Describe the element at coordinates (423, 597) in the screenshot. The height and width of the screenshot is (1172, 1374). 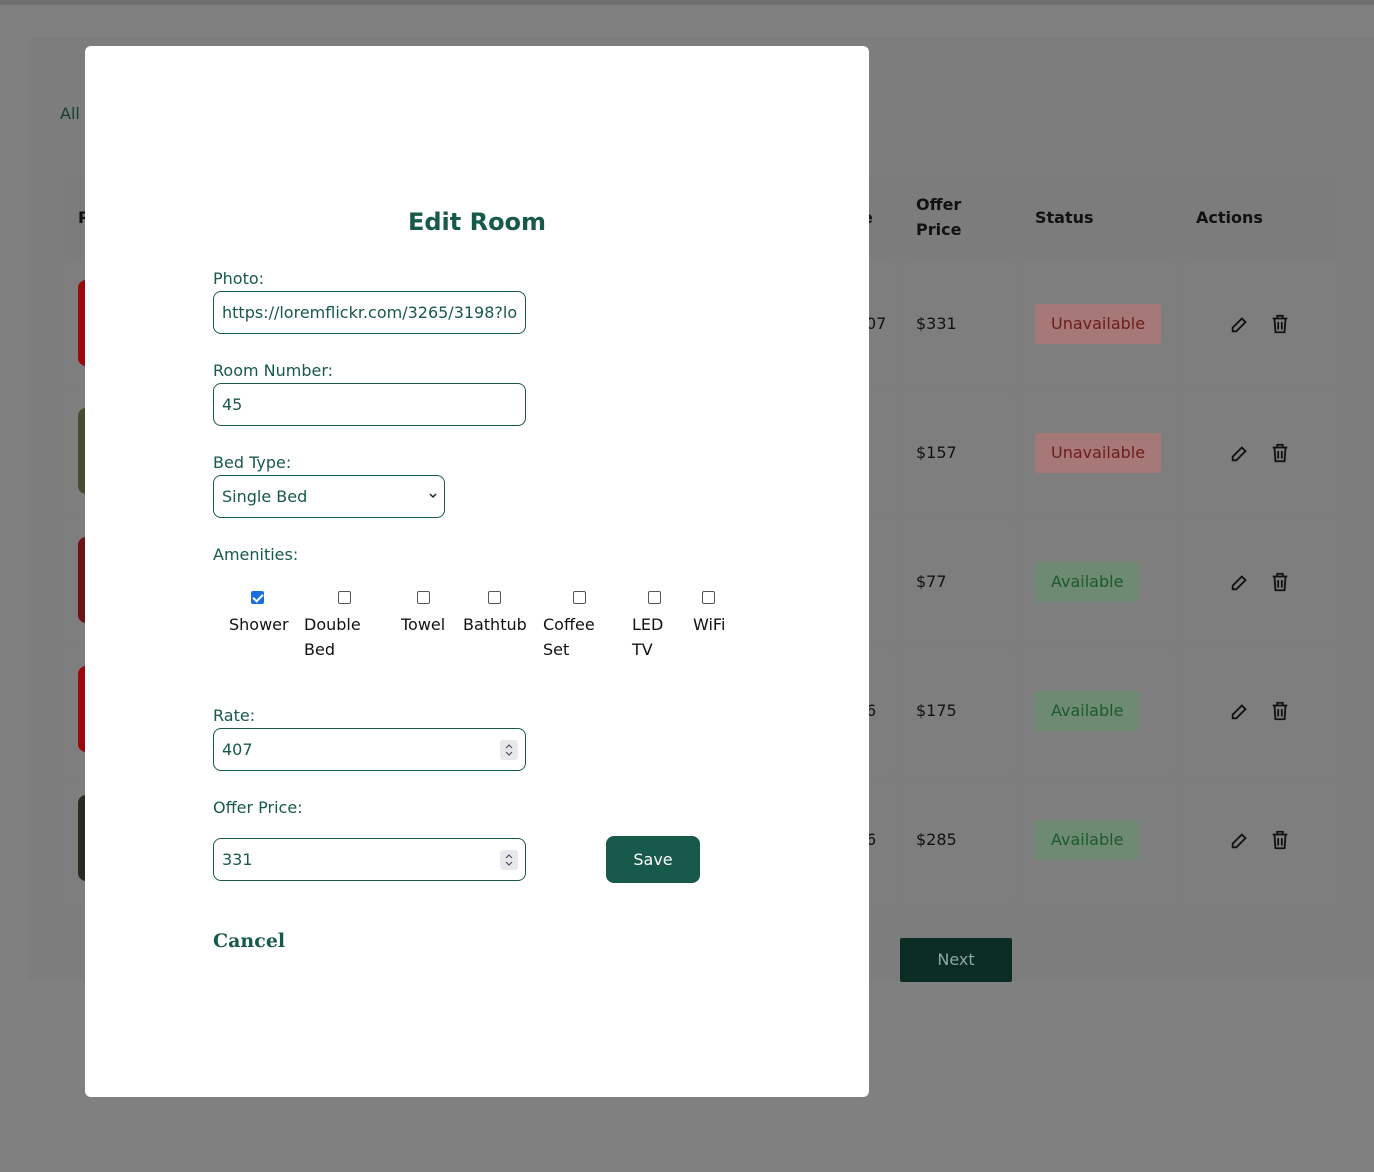
I see `amenity-checkbox-towel` at that location.